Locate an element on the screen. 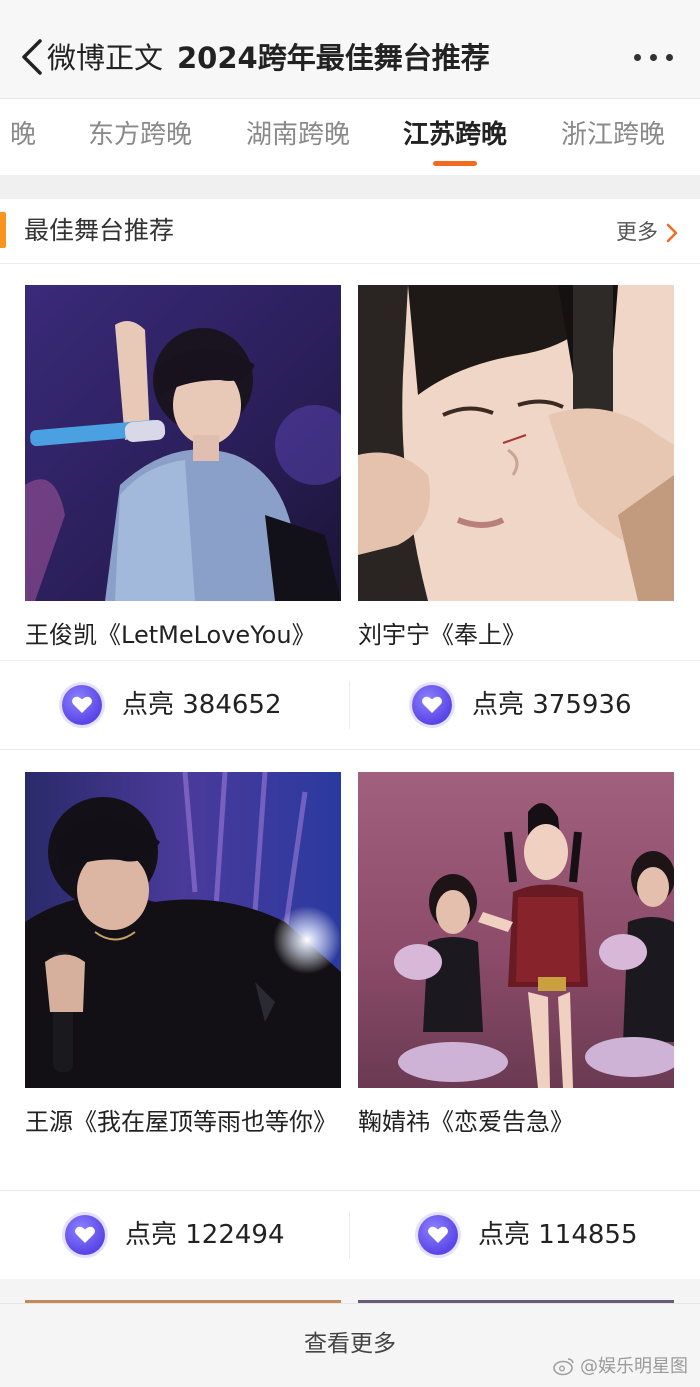 Image resolution: width=700 pixels, height=1387 pixels. more-link: 更多 is located at coordinates (637, 232).